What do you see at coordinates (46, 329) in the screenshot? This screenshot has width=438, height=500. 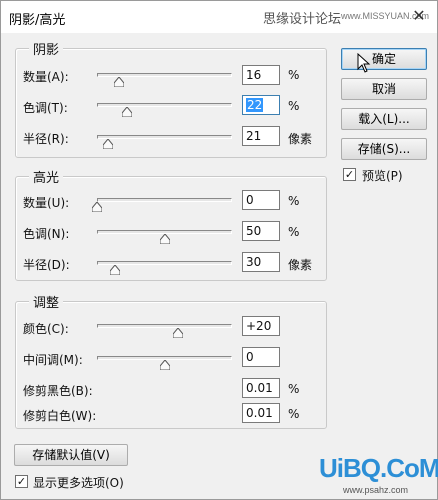 I see `color-label: 颜色(C):` at bounding box center [46, 329].